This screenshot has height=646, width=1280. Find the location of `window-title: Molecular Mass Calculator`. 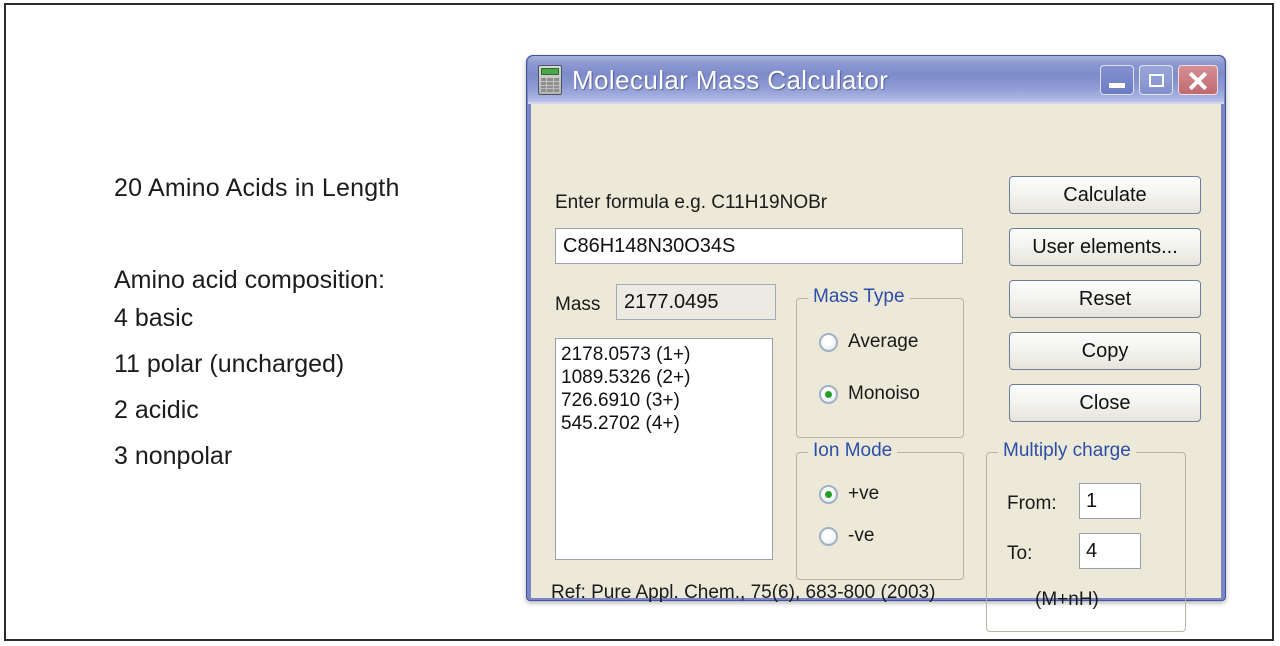

window-title: Molecular Mass Calculator is located at coordinates (730, 79).